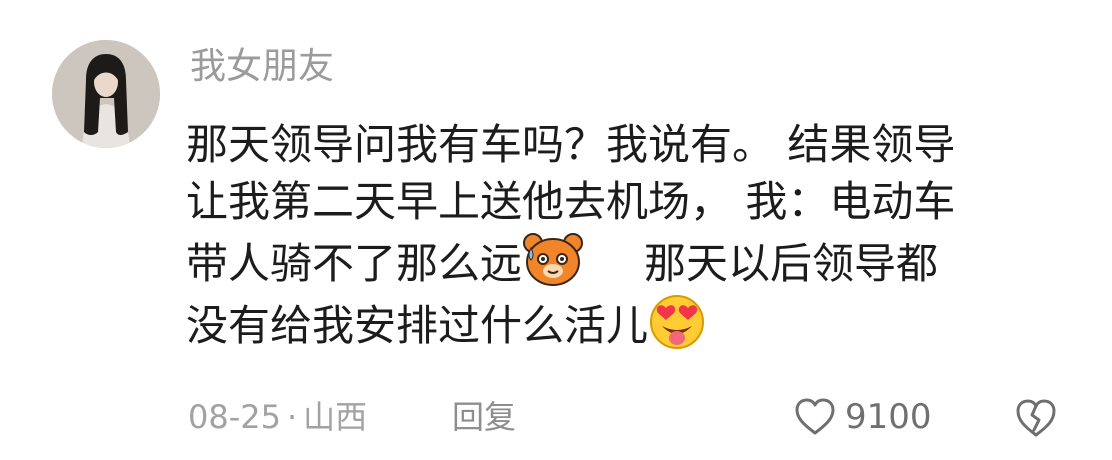 The image size is (1112, 460). Describe the element at coordinates (335, 417) in the screenshot. I see `comment-location: 山西` at that location.